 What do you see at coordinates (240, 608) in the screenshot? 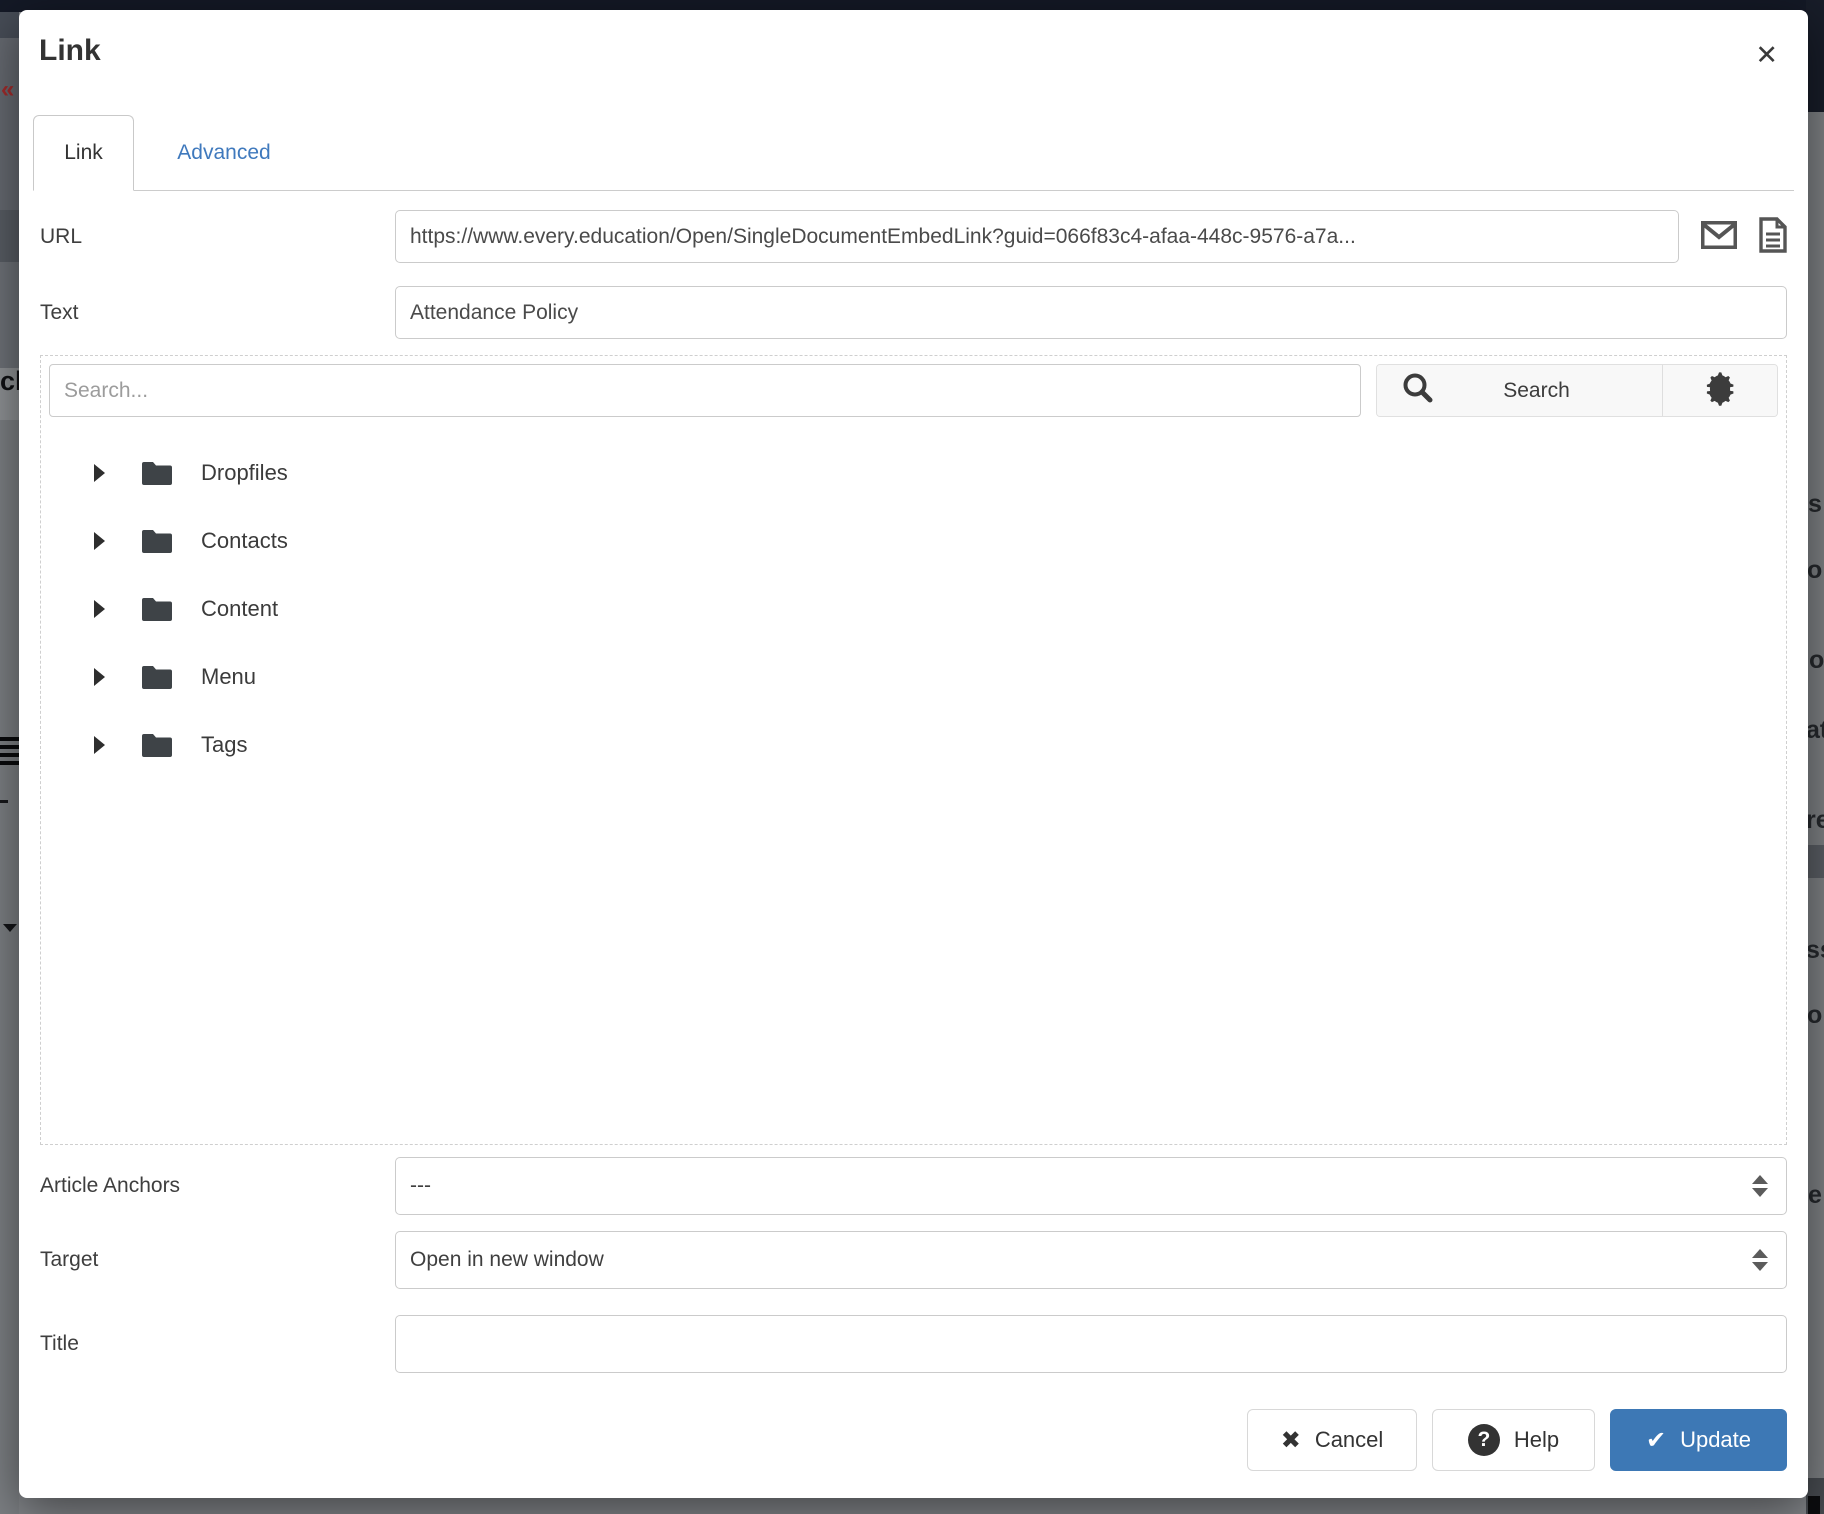
I see `tree-item-label: Content` at bounding box center [240, 608].